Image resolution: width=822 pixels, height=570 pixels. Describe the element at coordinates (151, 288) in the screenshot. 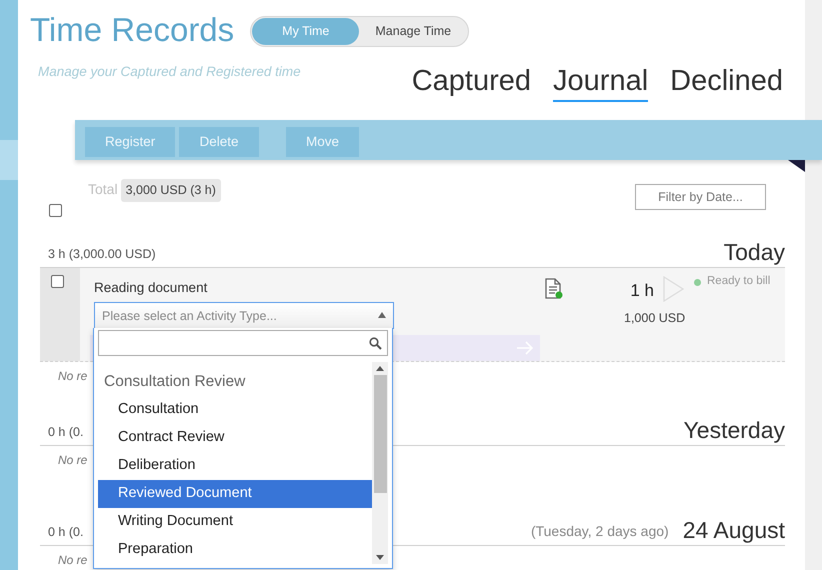

I see `record-description: Reading document` at that location.